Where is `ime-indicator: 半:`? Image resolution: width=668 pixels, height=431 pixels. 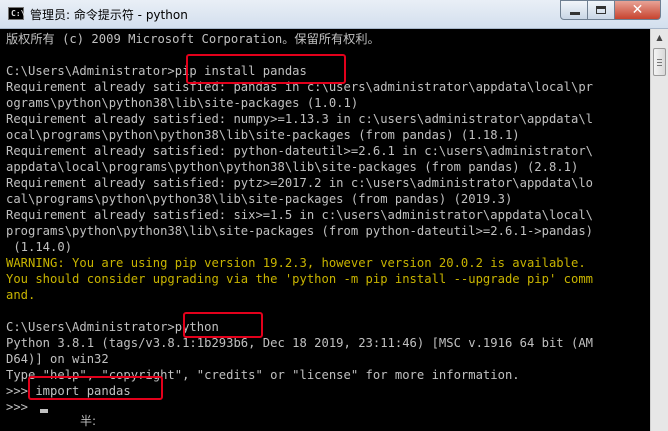
ime-indicator: 半: is located at coordinates (88, 421).